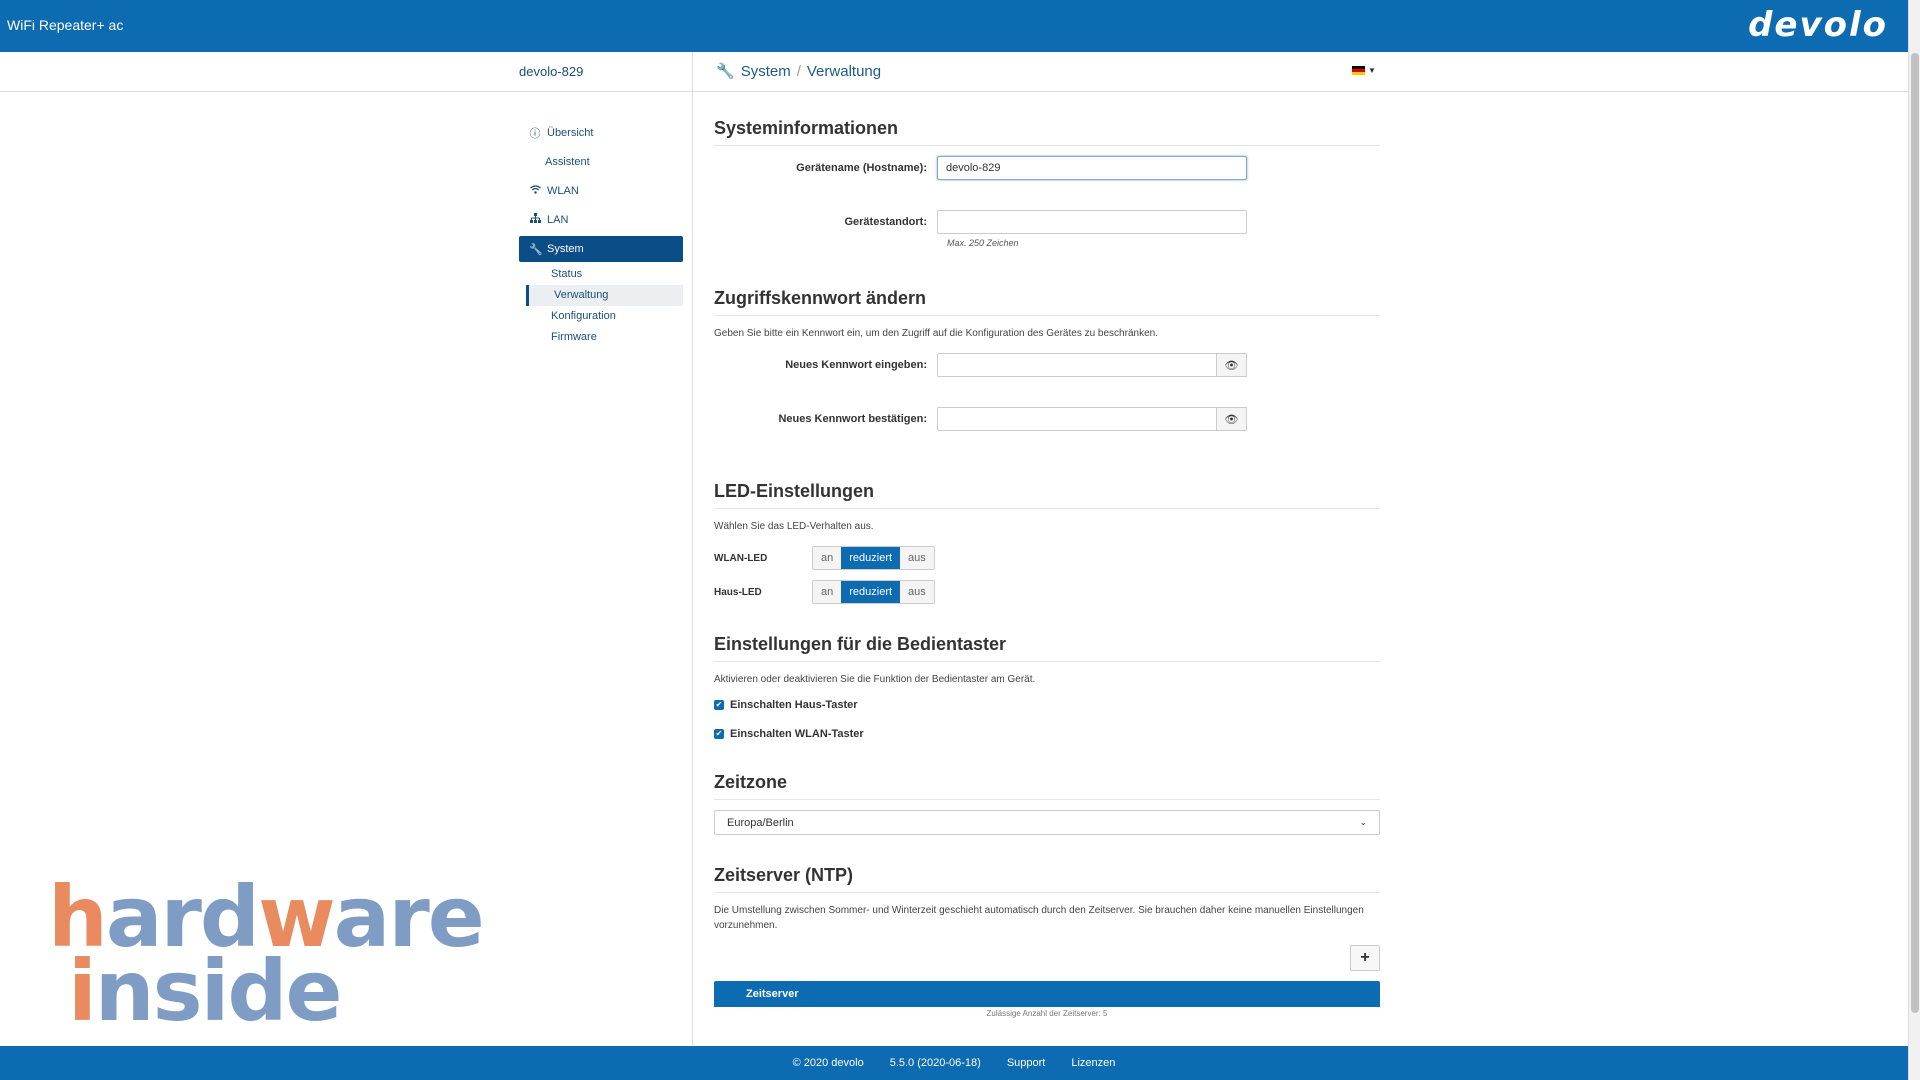  I want to click on sidebar-divider, so click(692, 549).